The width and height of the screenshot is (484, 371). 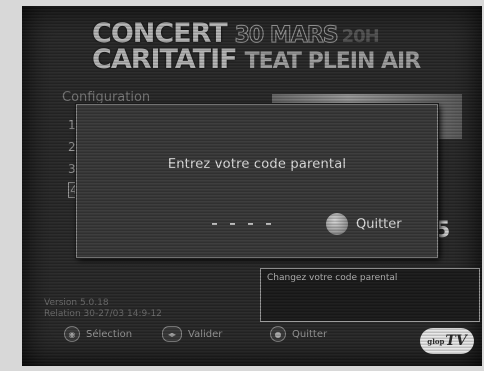 I want to click on remote-button-icon, so click(x=337, y=224).